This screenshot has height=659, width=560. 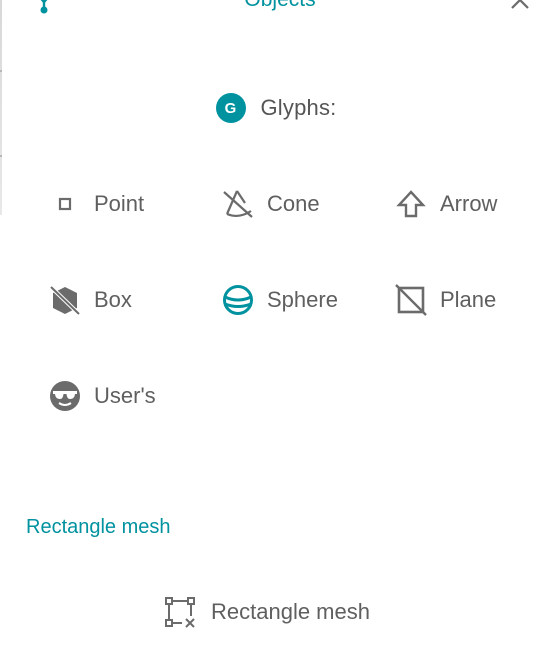 What do you see at coordinates (133, 300) in the screenshot?
I see `glyph-box-button: Box` at bounding box center [133, 300].